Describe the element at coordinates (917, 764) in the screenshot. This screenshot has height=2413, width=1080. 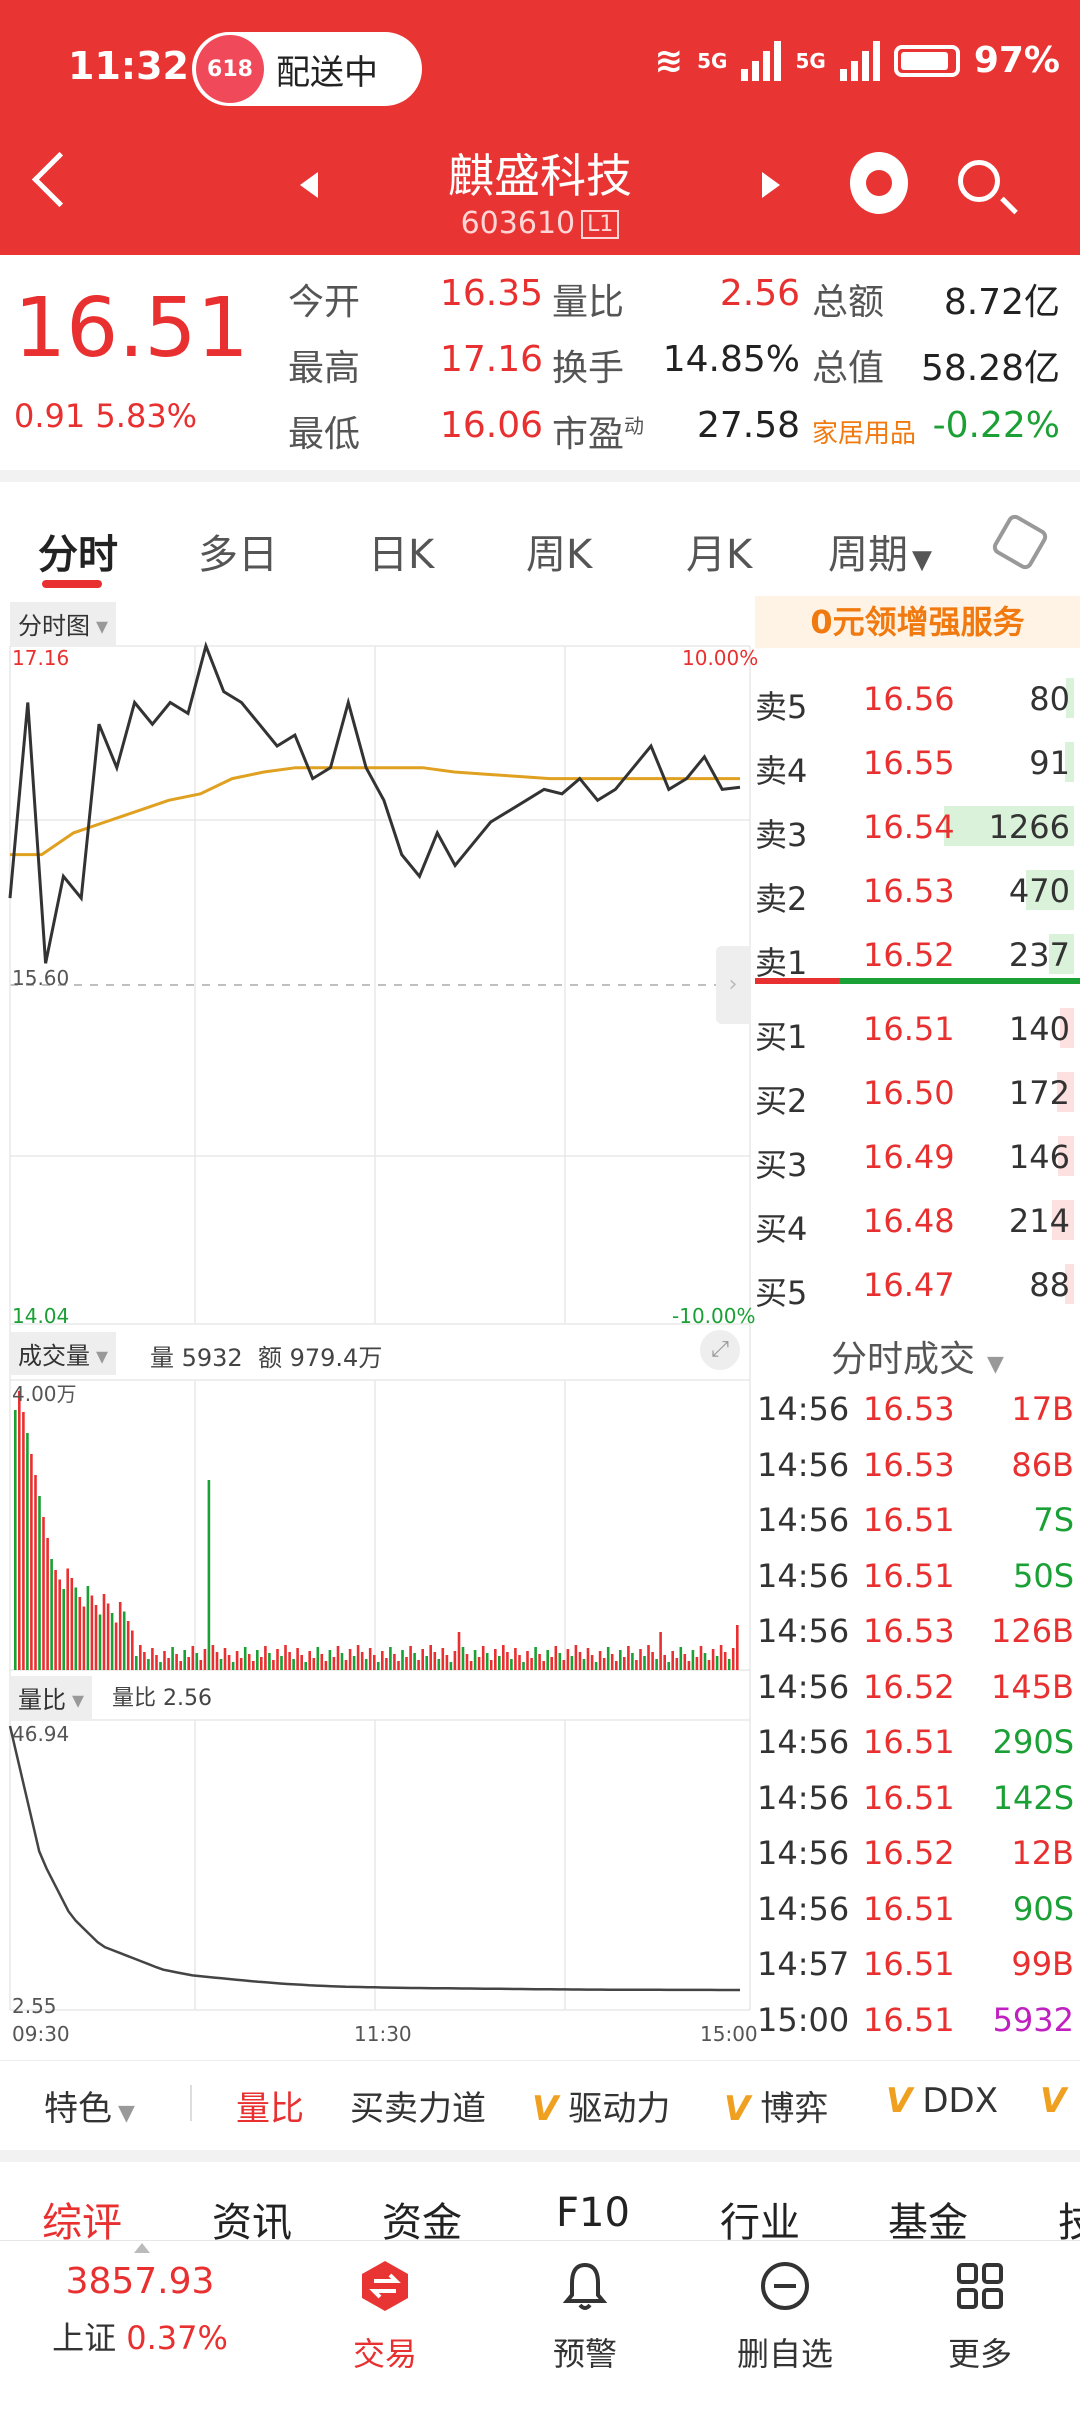
I see `ask-row-4: 卖4 16.55 91` at that location.